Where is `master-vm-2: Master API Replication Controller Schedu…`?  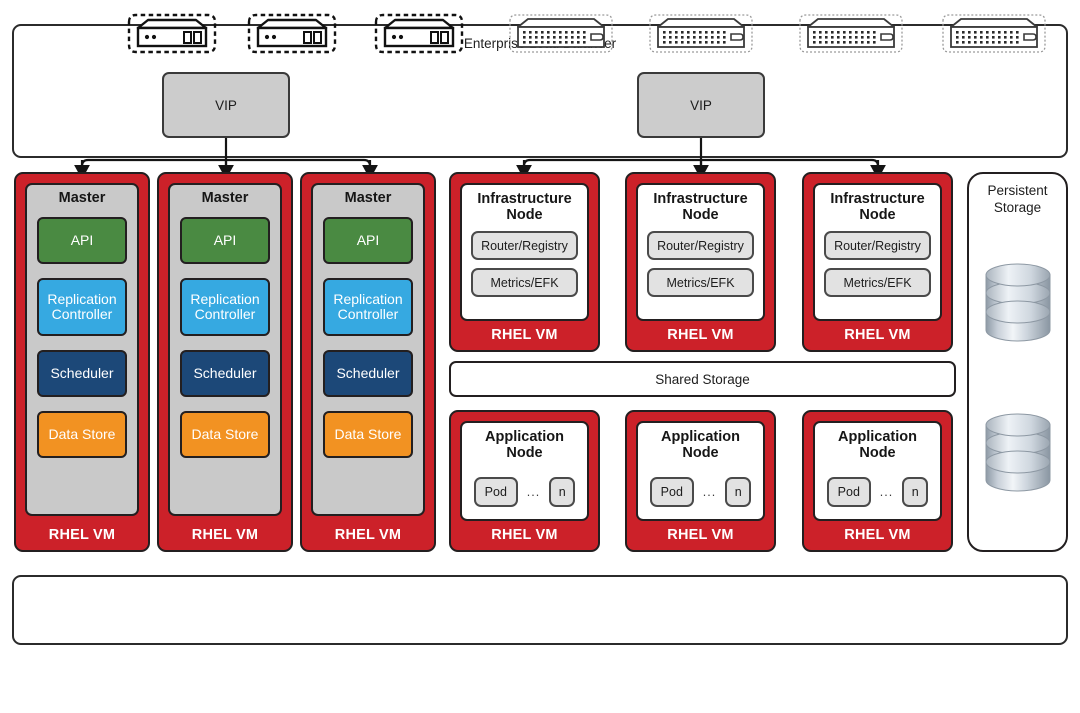 master-vm-2: Master API Replication Controller Schedu… is located at coordinates (225, 362).